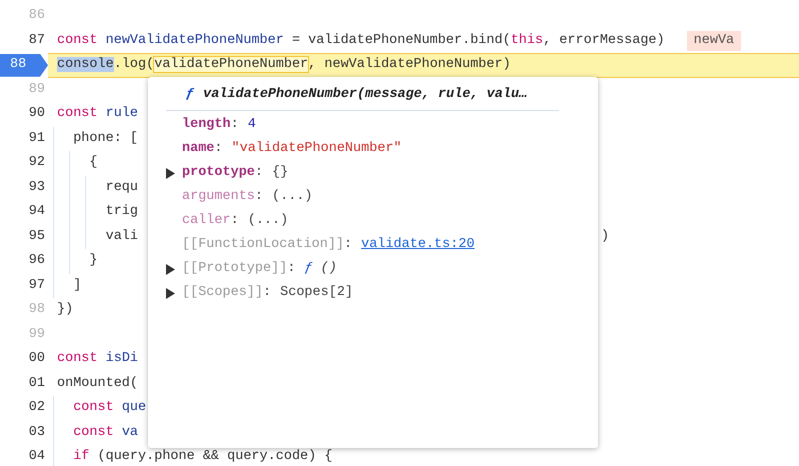 This screenshot has height=466, width=799. Describe the element at coordinates (223, 293) in the screenshot. I see `property-key: [[Scopes]]` at that location.